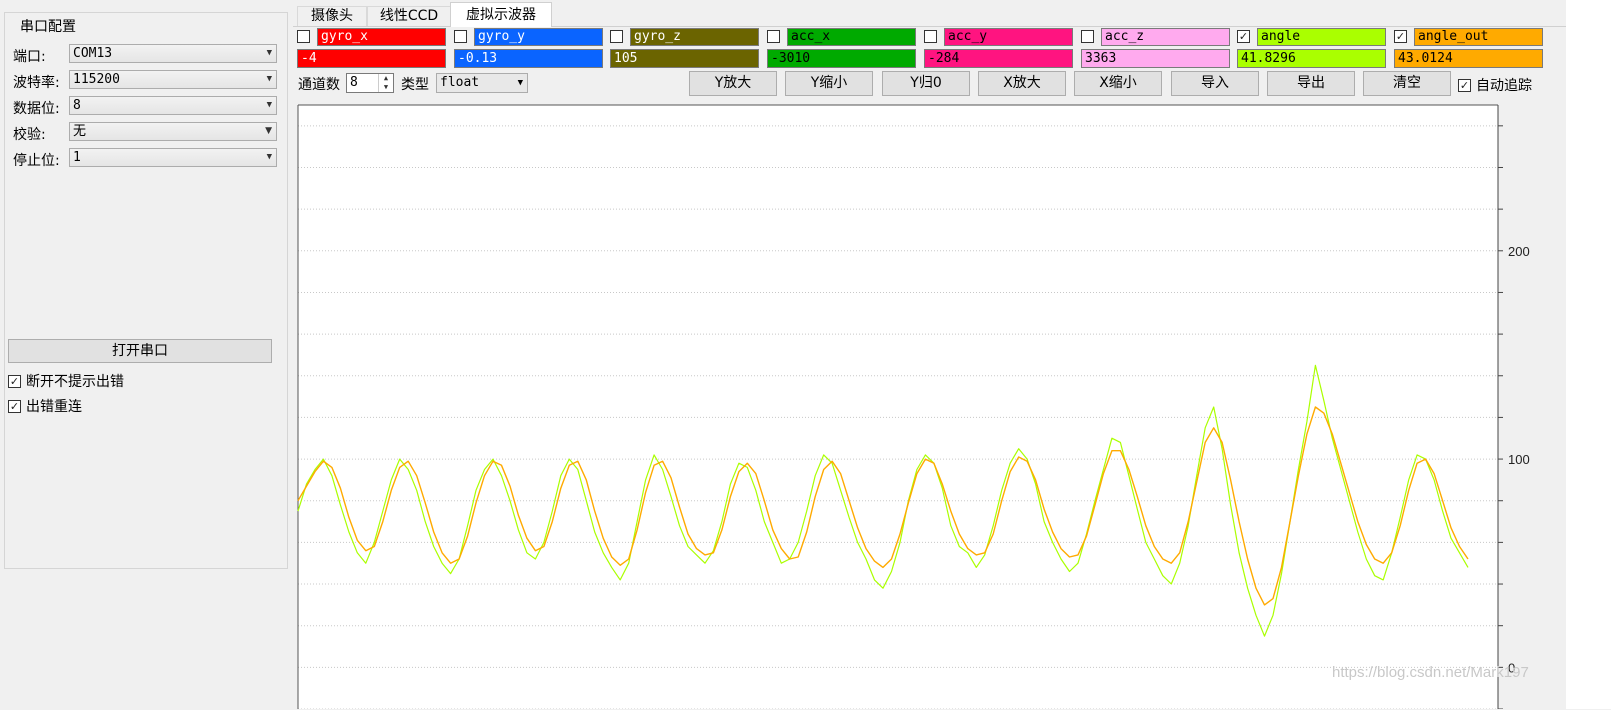 This screenshot has width=1611, height=710. Describe the element at coordinates (501, 14) in the screenshot. I see `tab-virtual-oscilloscope: 虚拟示波器` at that location.